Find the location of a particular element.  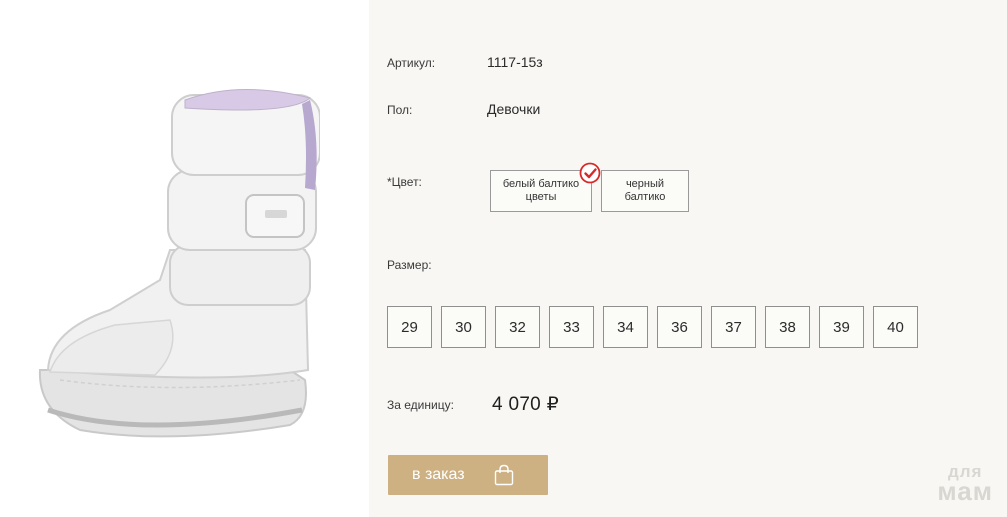

size-option-36: 36 is located at coordinates (679, 327).